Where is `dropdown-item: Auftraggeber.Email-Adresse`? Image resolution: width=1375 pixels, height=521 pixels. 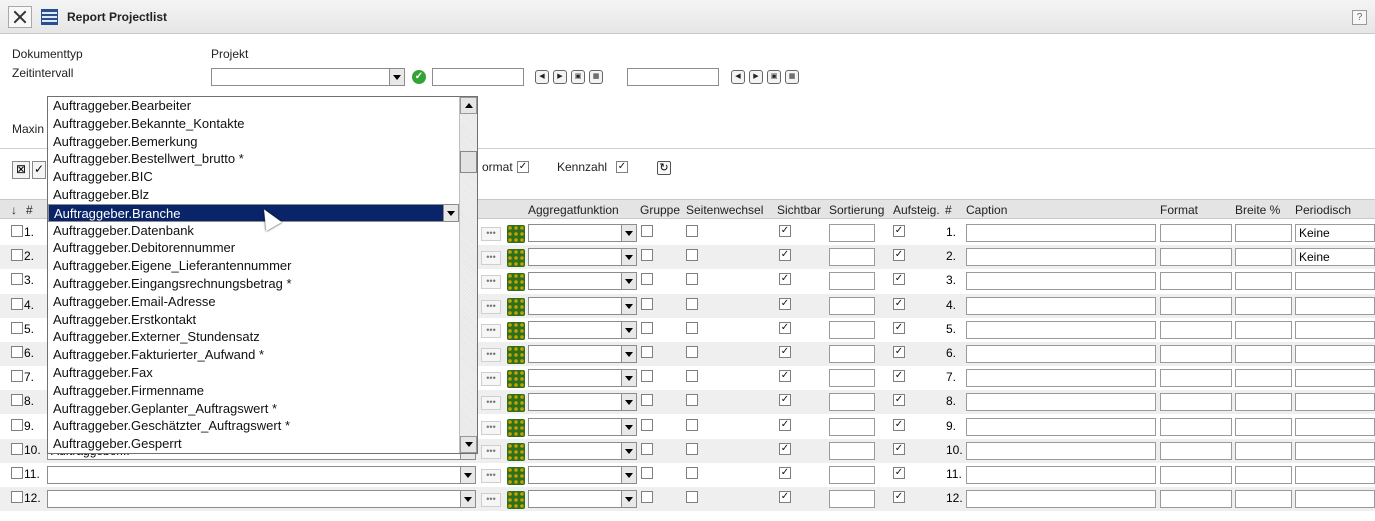
dropdown-item: Auftraggeber.Email-Adresse is located at coordinates (253, 302).